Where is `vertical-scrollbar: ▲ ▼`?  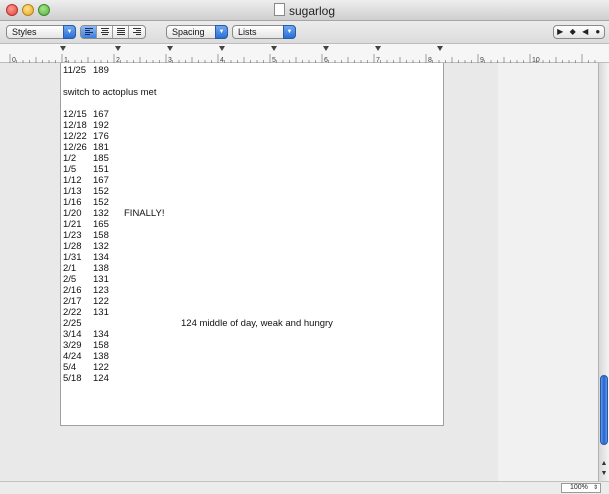 vertical-scrollbar: ▲ ▼ is located at coordinates (603, 272).